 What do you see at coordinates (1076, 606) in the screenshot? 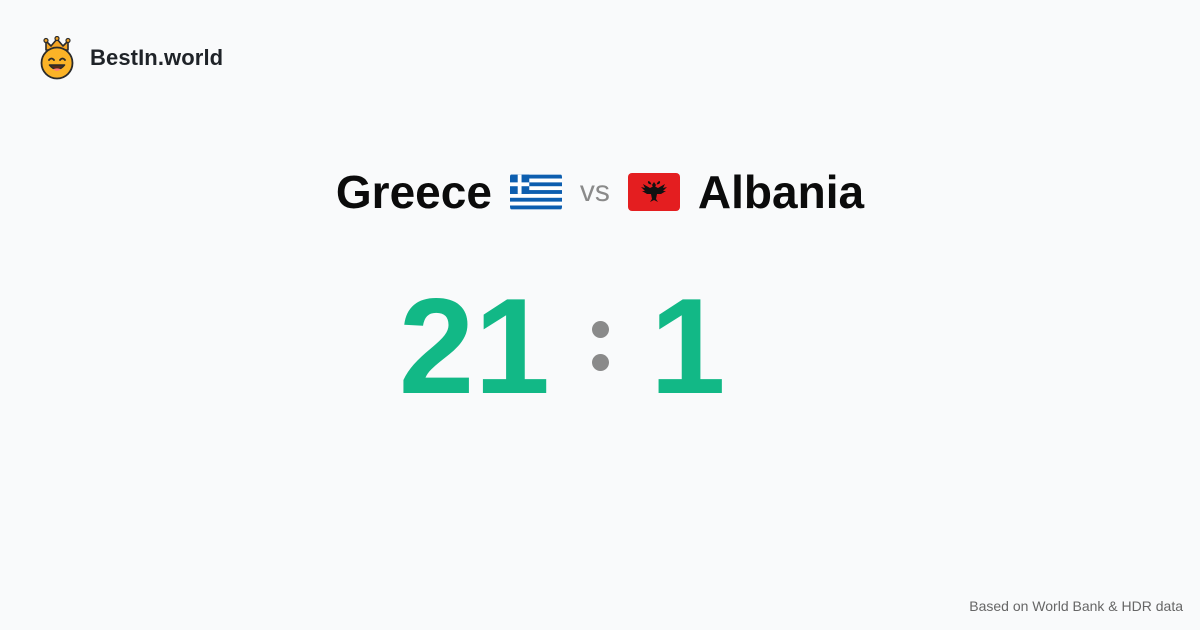
I see `data-source-note: Based on World Bank & HDR data` at bounding box center [1076, 606].